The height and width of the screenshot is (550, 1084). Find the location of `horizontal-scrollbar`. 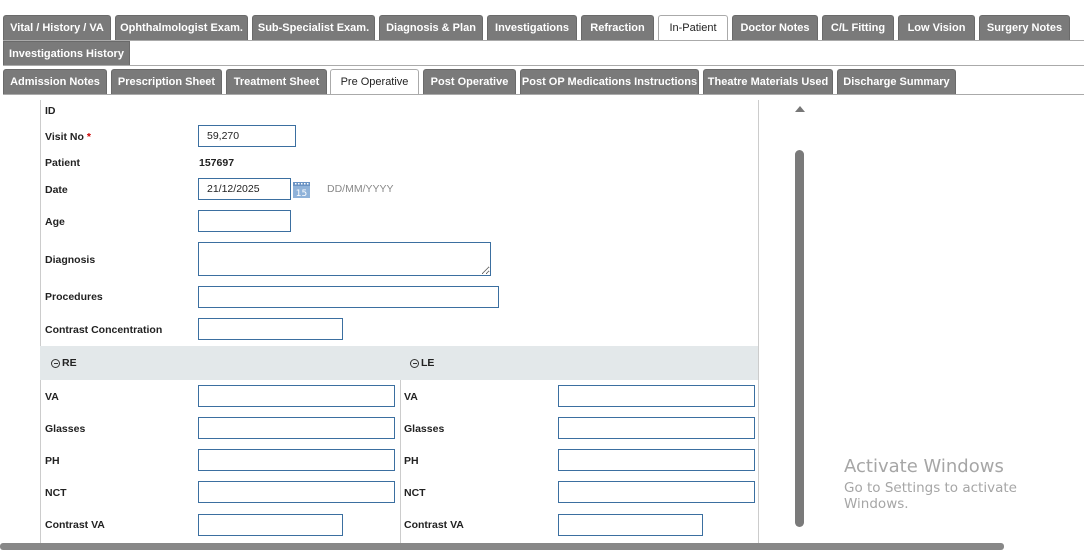

horizontal-scrollbar is located at coordinates (502, 546).